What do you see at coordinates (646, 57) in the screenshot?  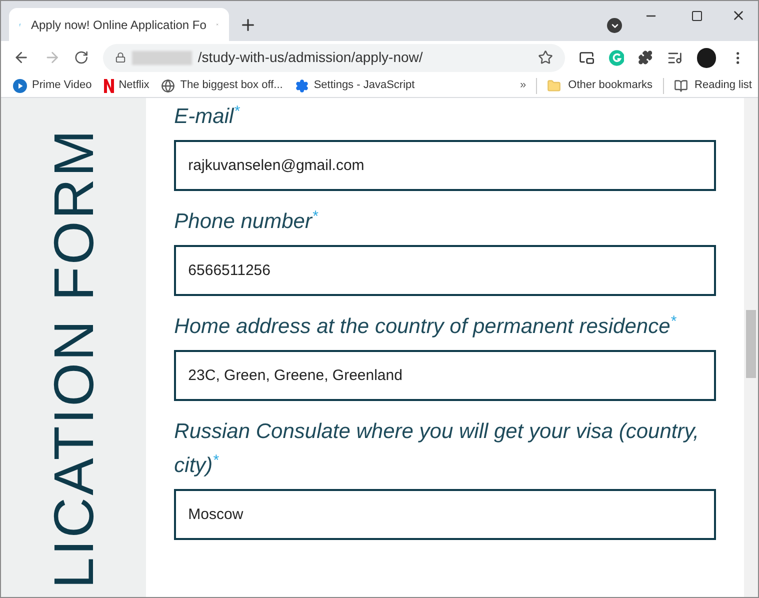 I see `extensions-icon` at bounding box center [646, 57].